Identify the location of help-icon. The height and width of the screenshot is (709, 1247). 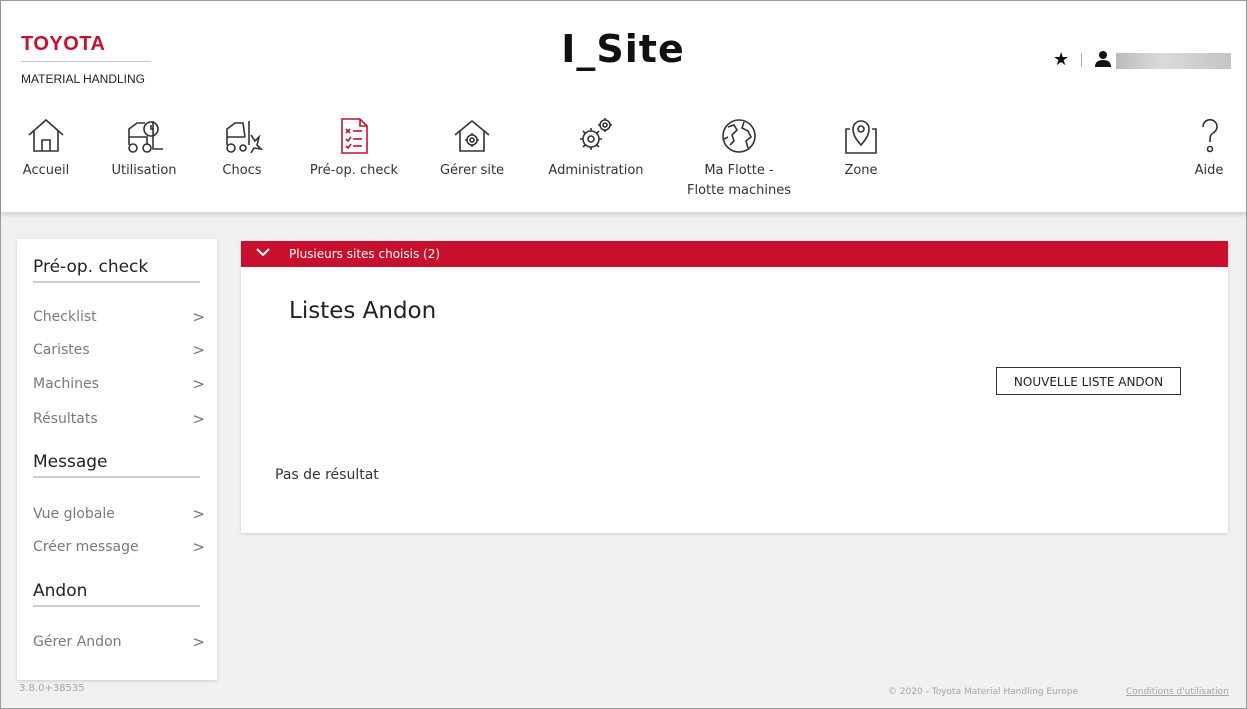
(1210, 135).